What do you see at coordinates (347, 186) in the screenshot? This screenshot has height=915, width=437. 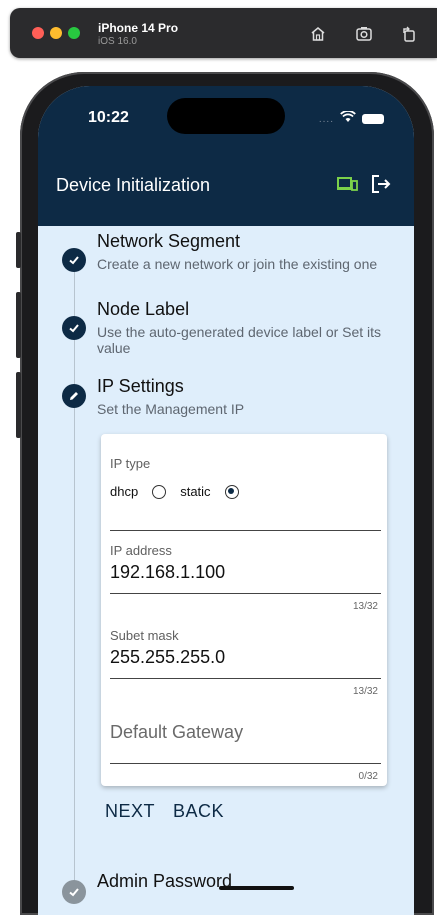 I see `devices-icon` at bounding box center [347, 186].